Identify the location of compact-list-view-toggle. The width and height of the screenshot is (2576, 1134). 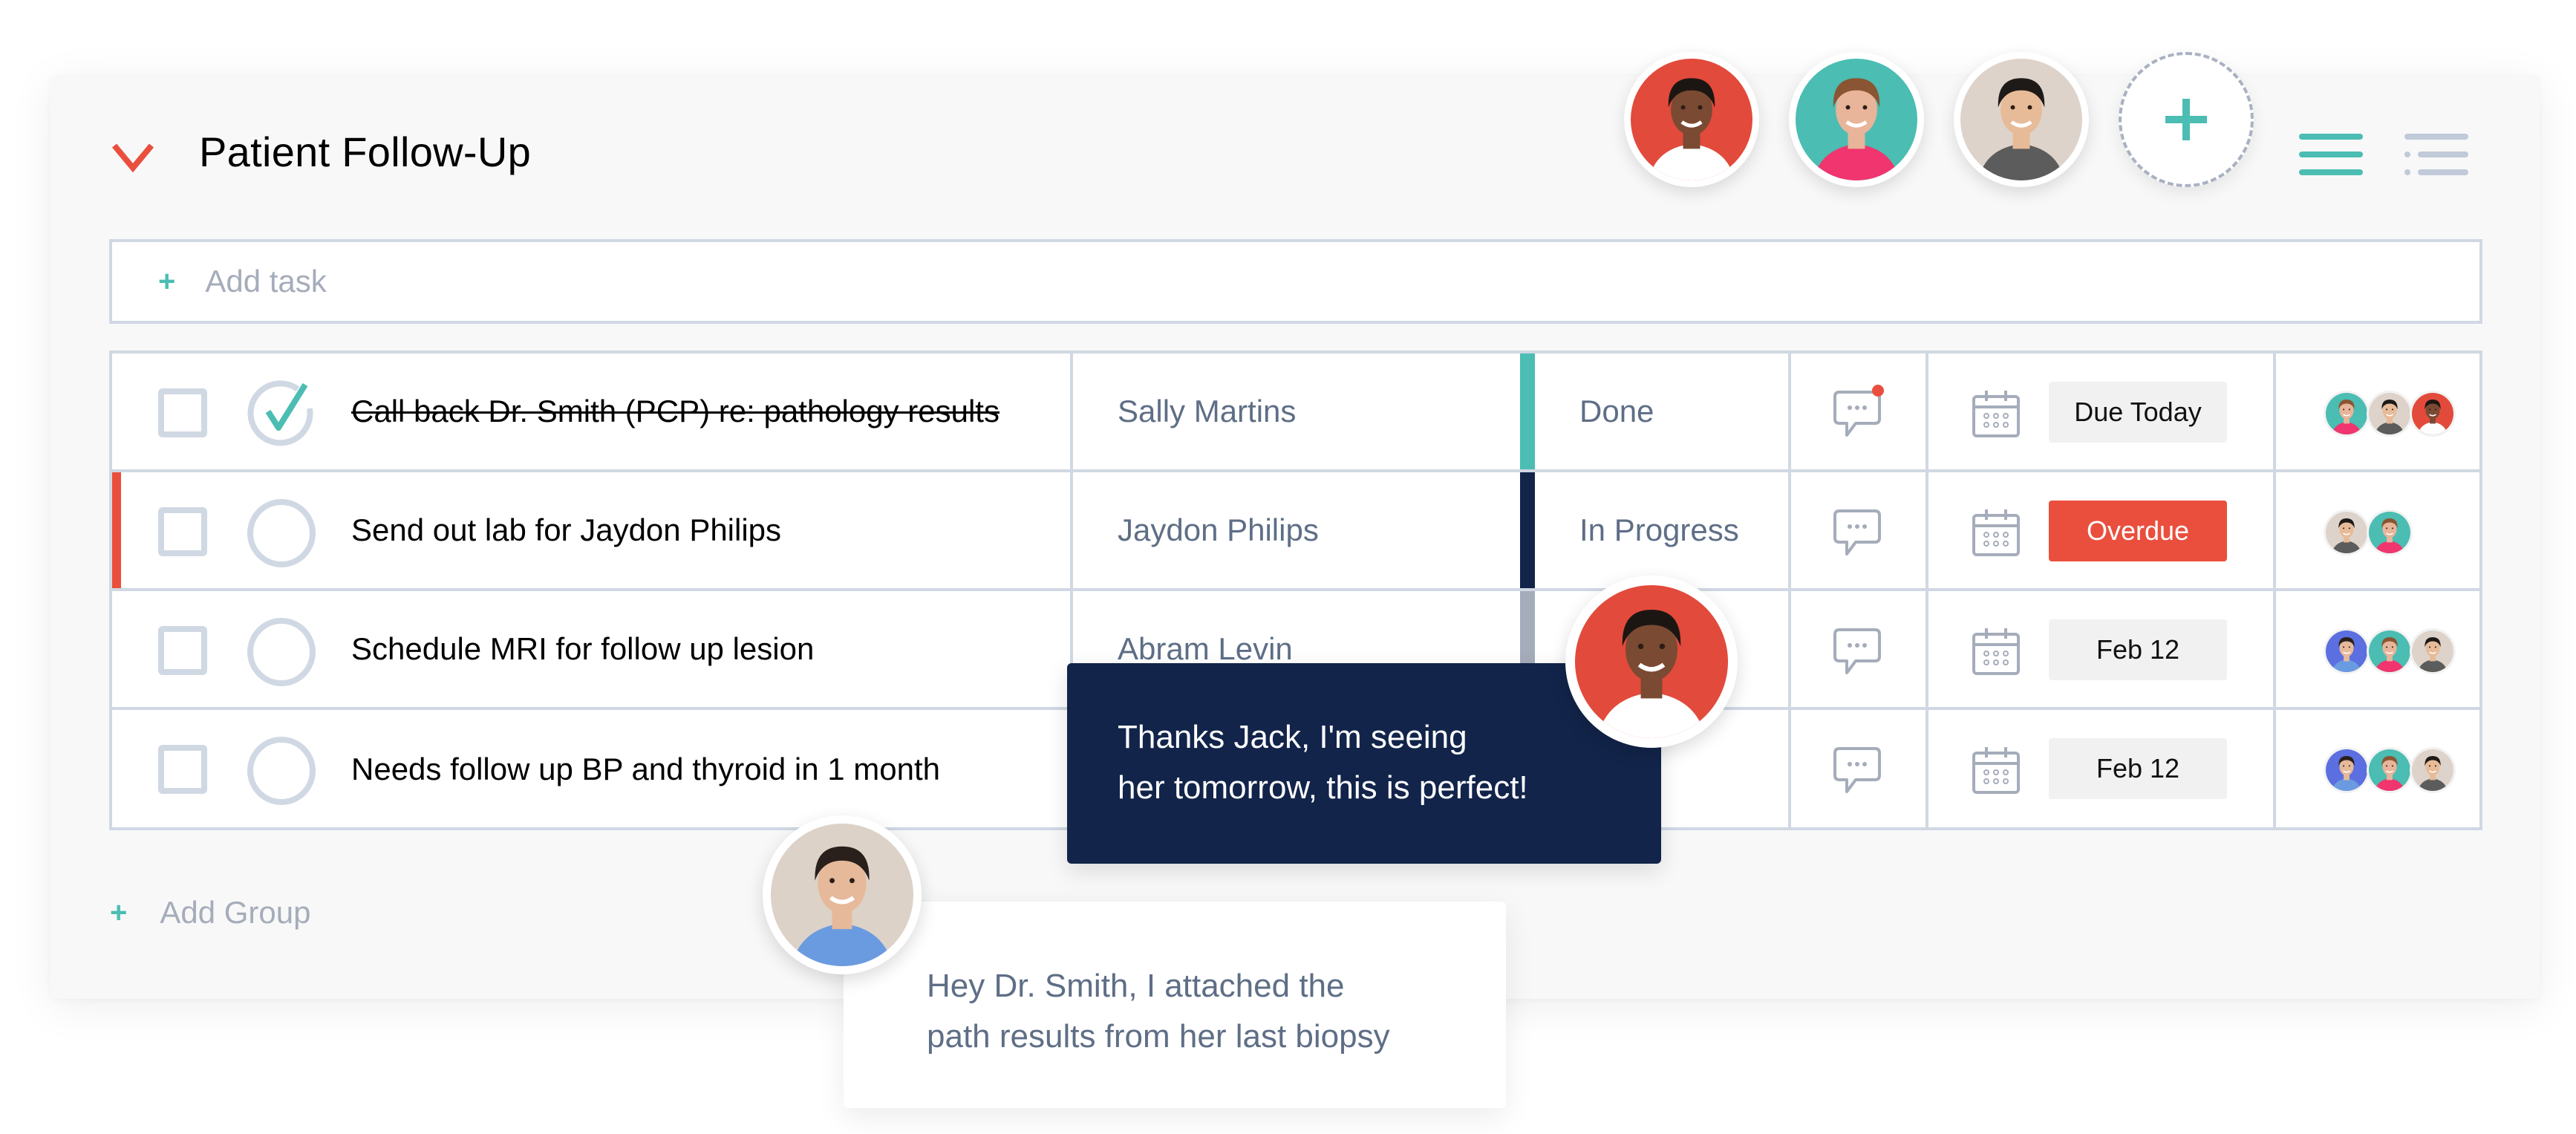
(2329, 155).